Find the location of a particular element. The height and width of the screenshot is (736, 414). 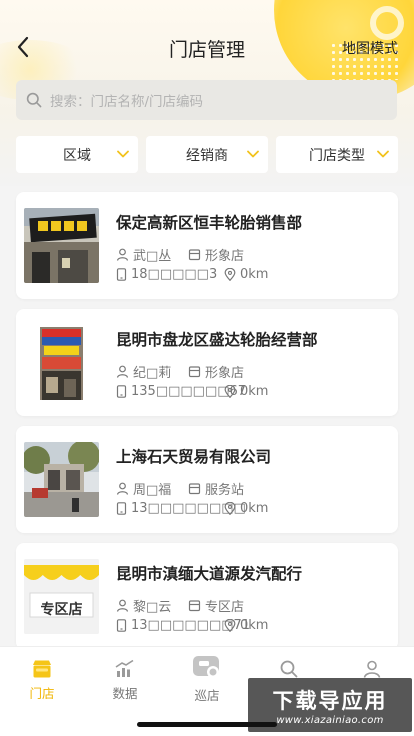

tab-patrol: 巡店 is located at coordinates (207, 678).